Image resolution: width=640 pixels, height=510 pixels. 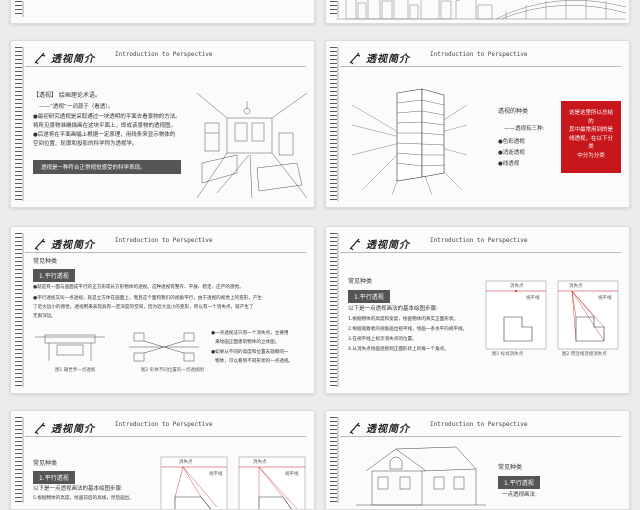 What do you see at coordinates (194, 482) in the screenshot?
I see `figure-step5-left` at bounding box center [194, 482].